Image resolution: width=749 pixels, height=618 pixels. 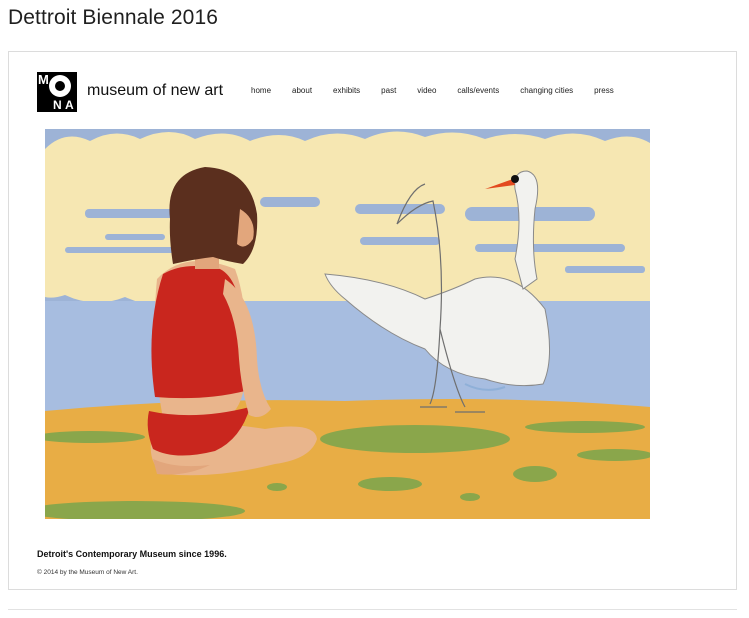 What do you see at coordinates (87, 572) in the screenshot?
I see `copyright-notice: © 2014 by the Museum of New Art.` at bounding box center [87, 572].